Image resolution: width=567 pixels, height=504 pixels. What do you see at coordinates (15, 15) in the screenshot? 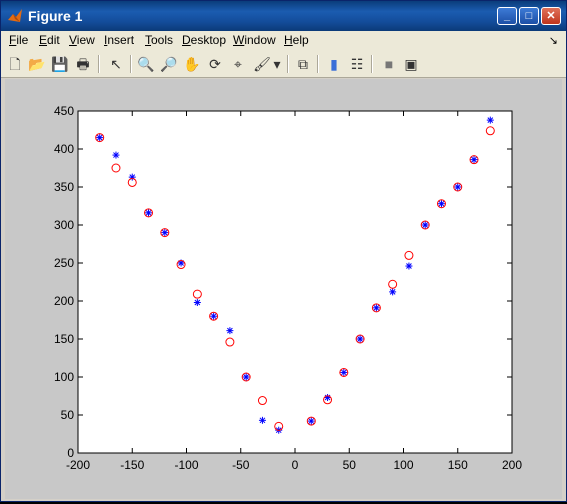
I see `matlab-logo-icon` at bounding box center [15, 15].